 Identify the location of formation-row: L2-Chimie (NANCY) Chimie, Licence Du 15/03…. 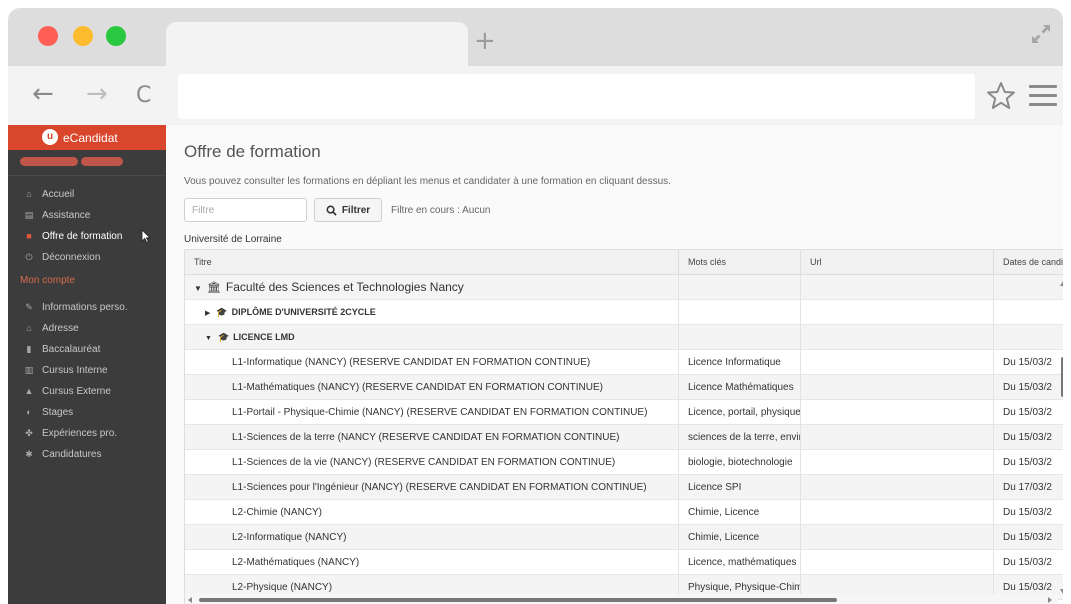
(624, 512).